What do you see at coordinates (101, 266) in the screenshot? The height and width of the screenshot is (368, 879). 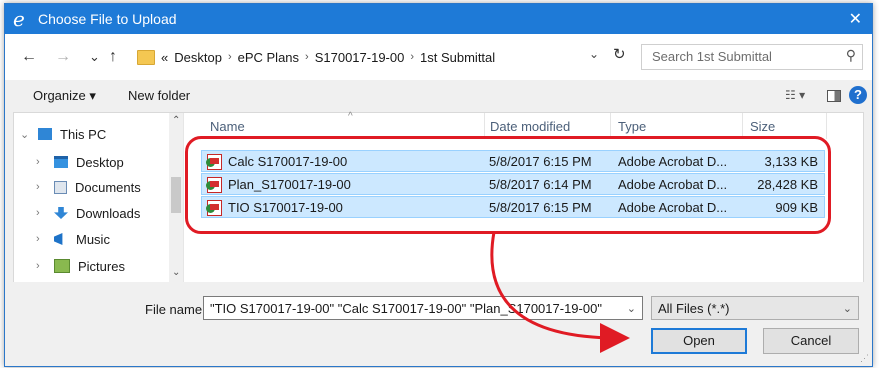 I see `nav-label: Pictures` at bounding box center [101, 266].